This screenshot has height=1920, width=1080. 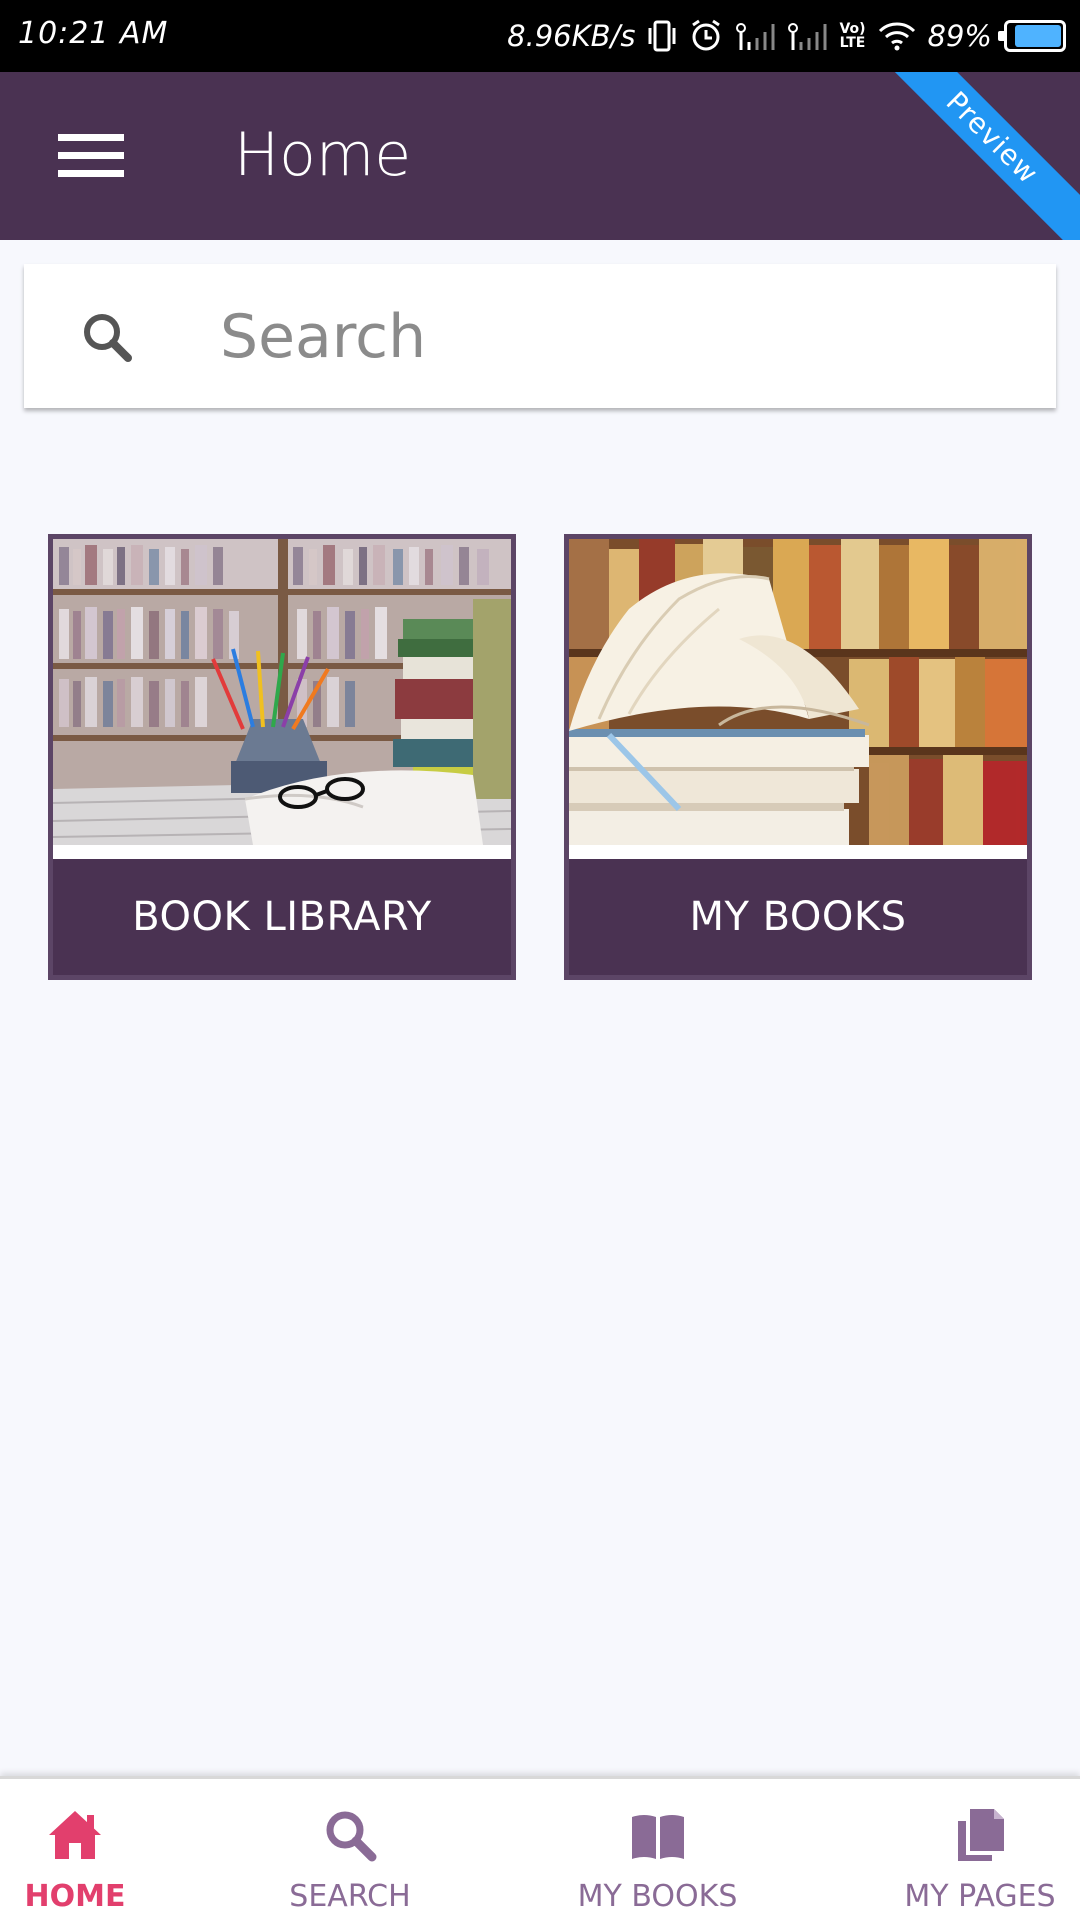 I want to click on status-bar: 10:21 AM 8.96KB/s Vo) LTE 89%, so click(x=540, y=36).